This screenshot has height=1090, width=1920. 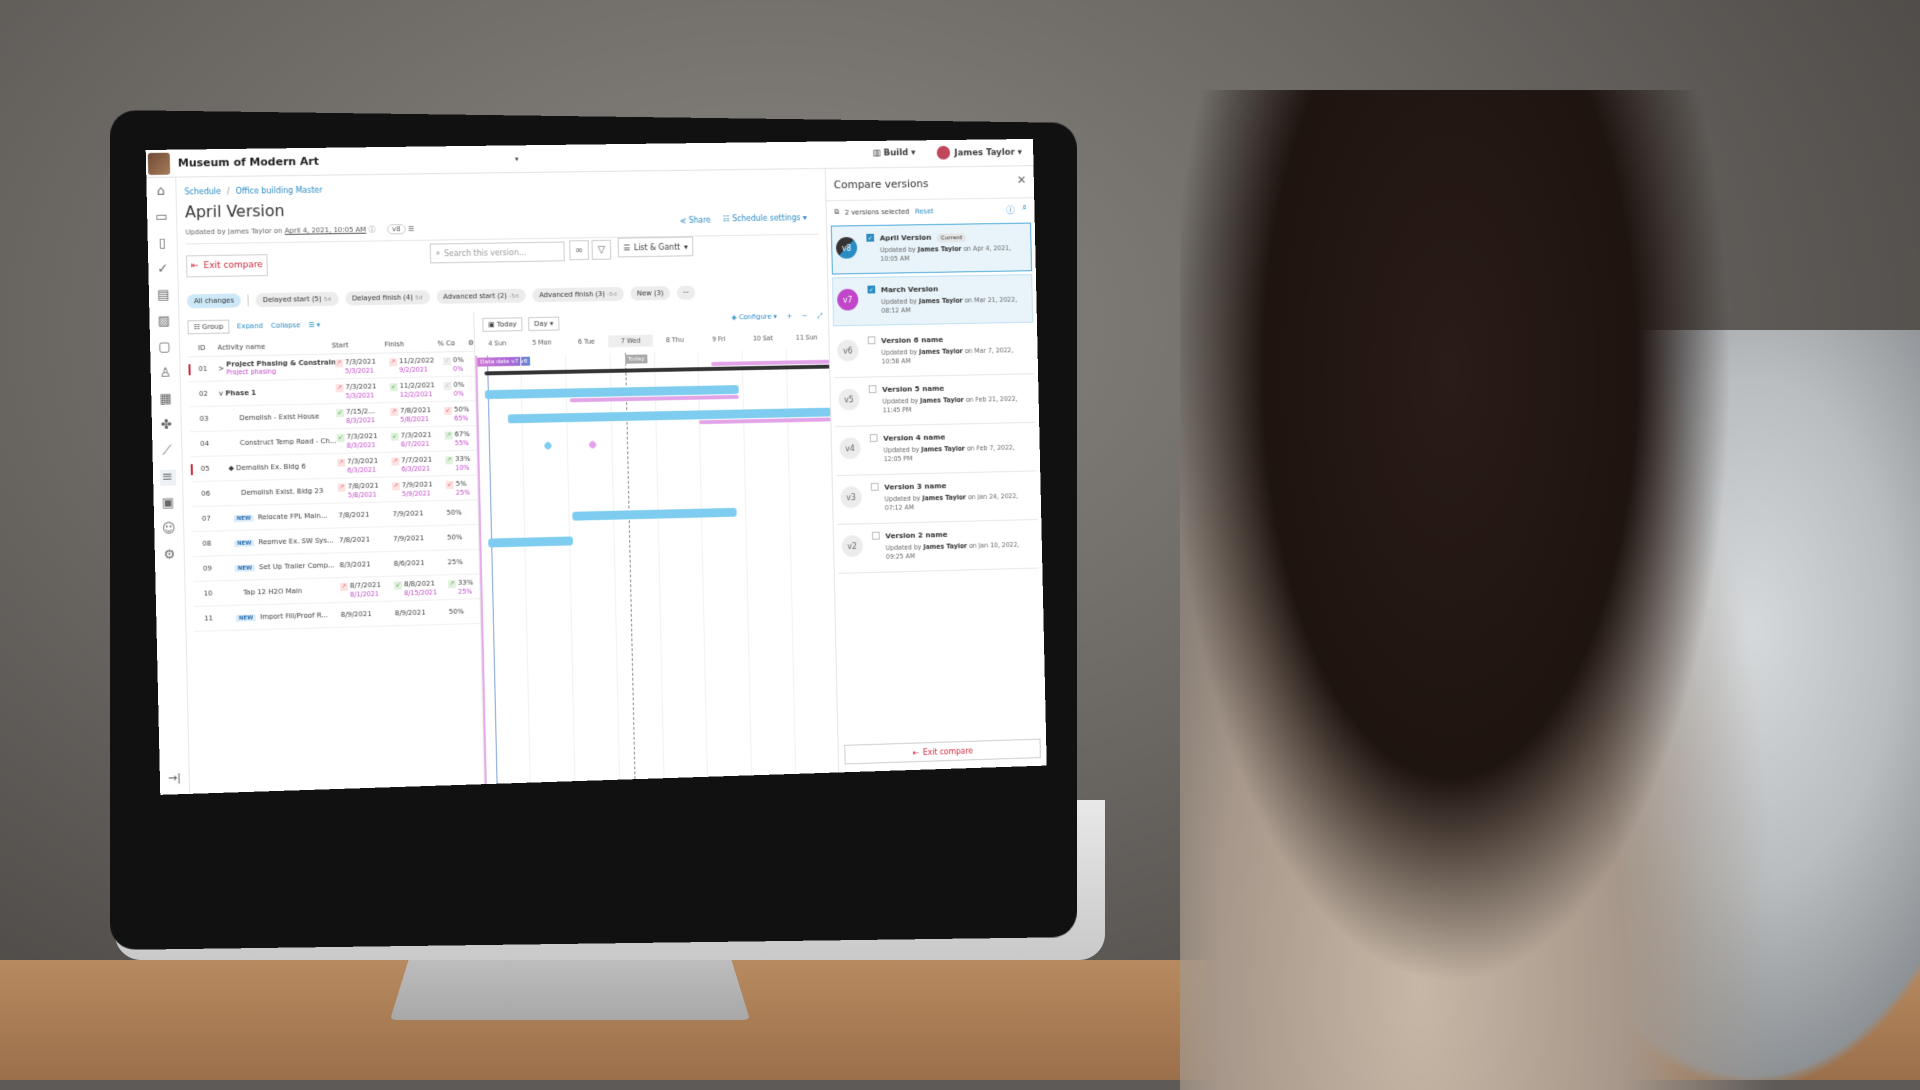 I want to click on col-start: Start, so click(x=357, y=344).